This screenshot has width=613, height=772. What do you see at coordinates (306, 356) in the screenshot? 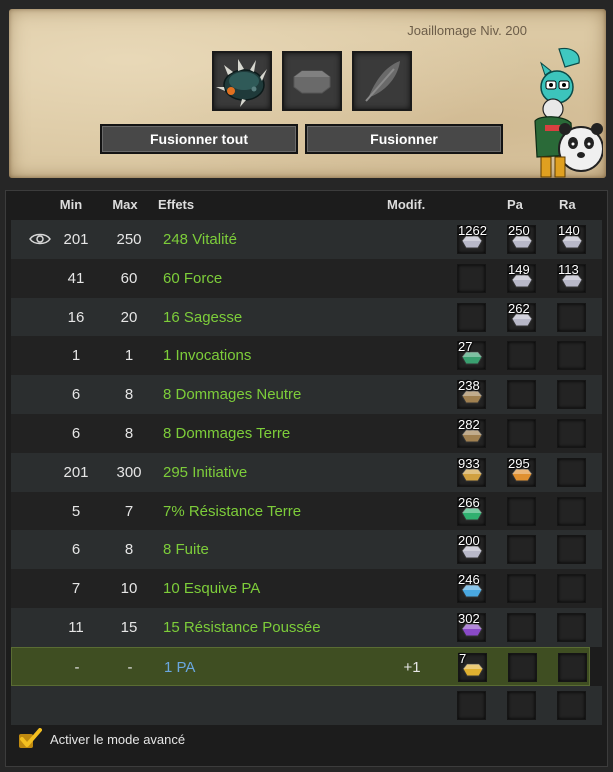
I see `table-row: 1 1 1 Invocations 27` at bounding box center [306, 356].